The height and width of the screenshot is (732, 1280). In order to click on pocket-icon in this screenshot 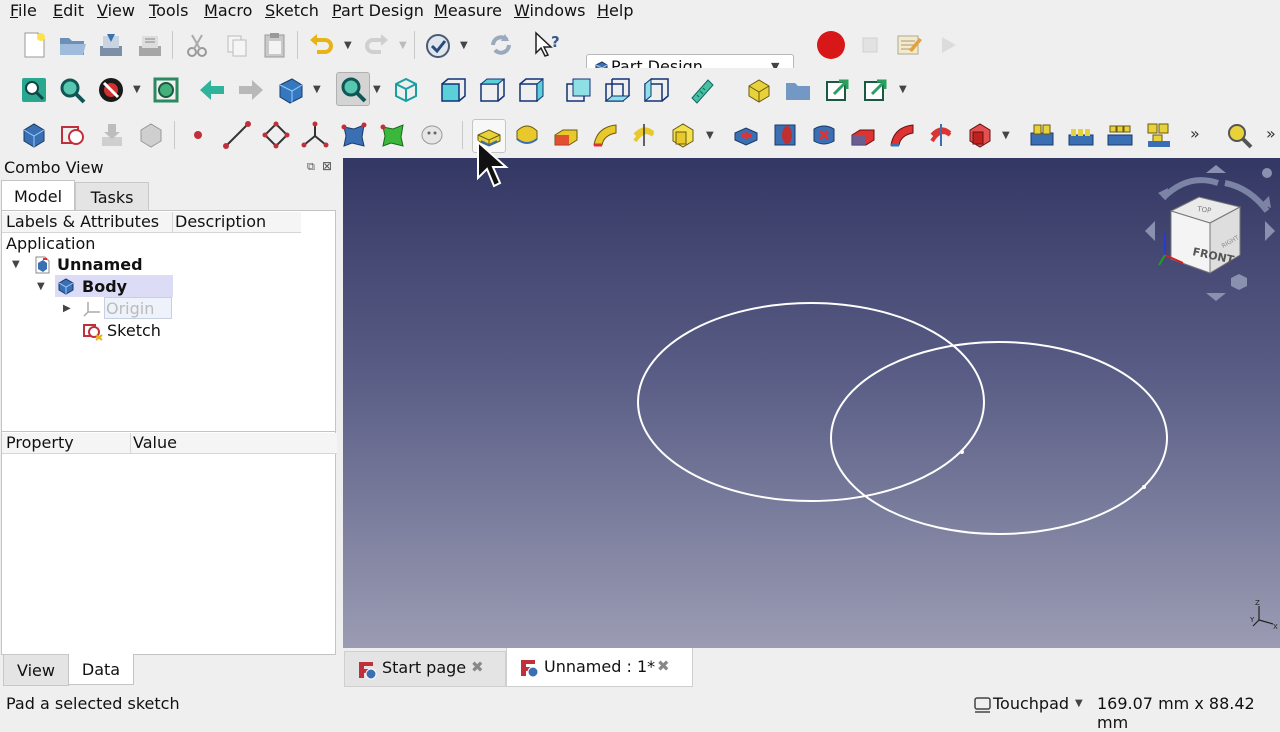, I will do `click(746, 135)`.